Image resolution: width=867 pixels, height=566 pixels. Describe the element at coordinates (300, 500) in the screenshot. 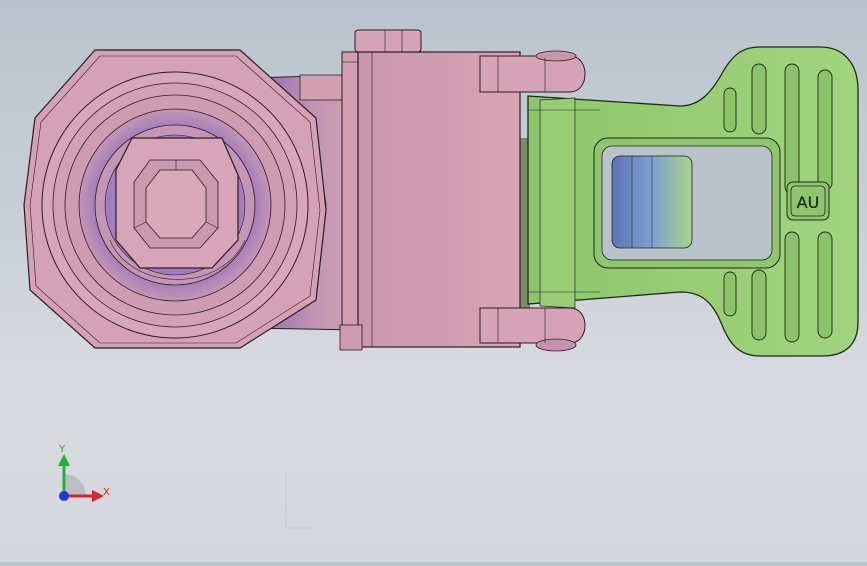

I see `ghost-axis-marker` at that location.